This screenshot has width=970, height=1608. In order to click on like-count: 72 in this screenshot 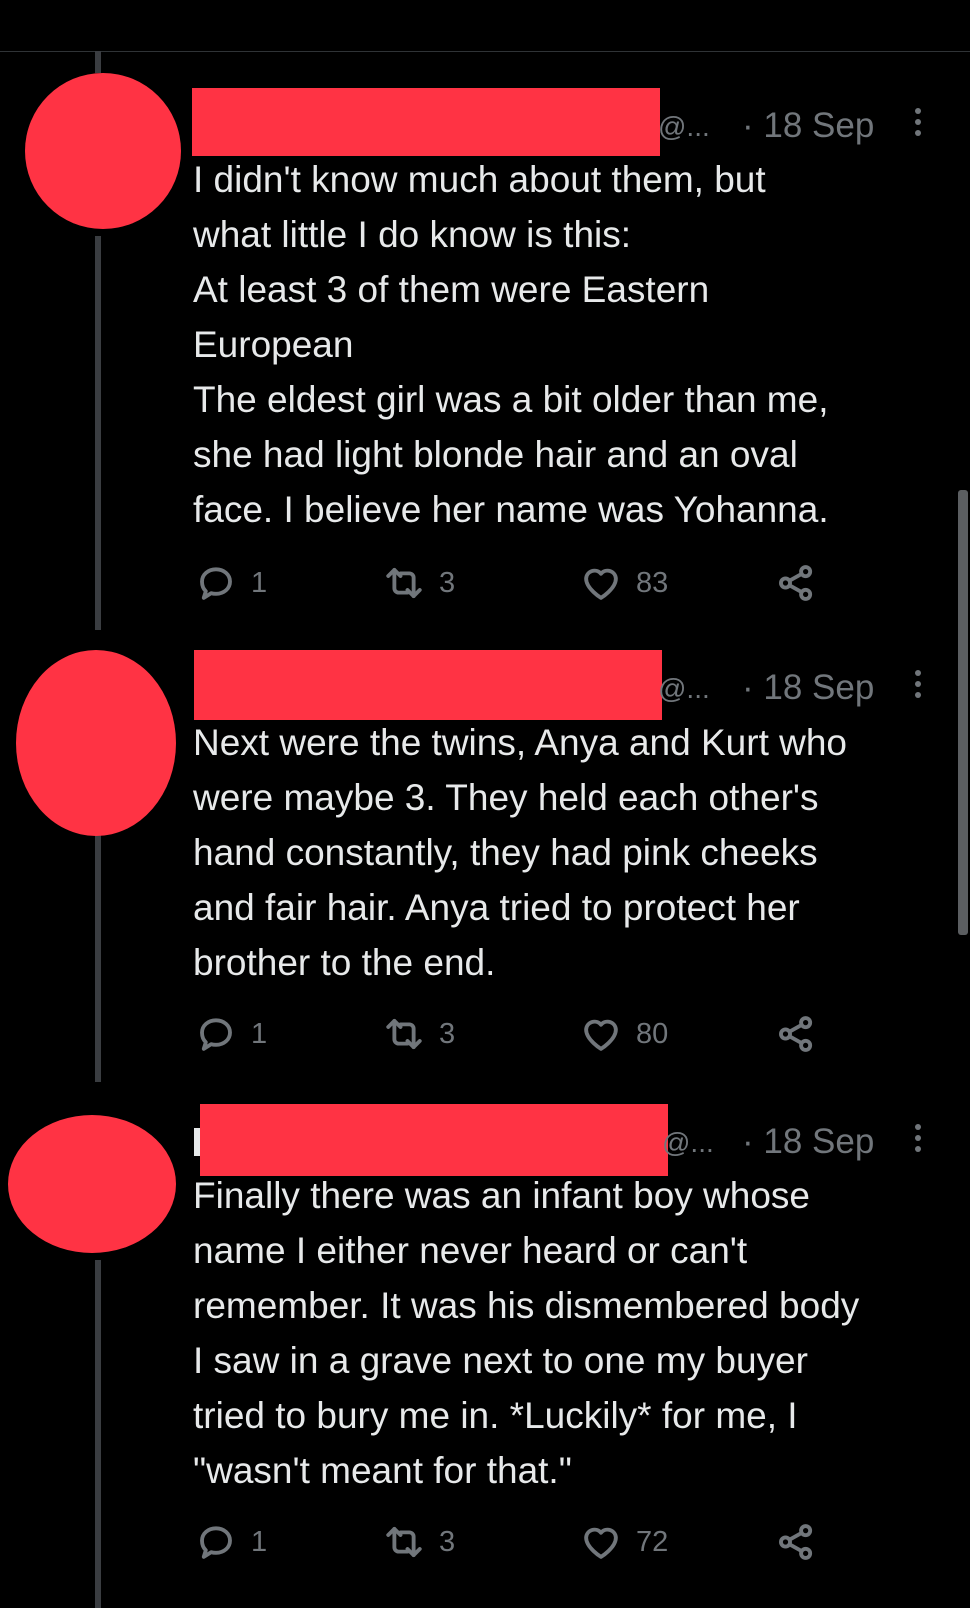, I will do `click(652, 1542)`.